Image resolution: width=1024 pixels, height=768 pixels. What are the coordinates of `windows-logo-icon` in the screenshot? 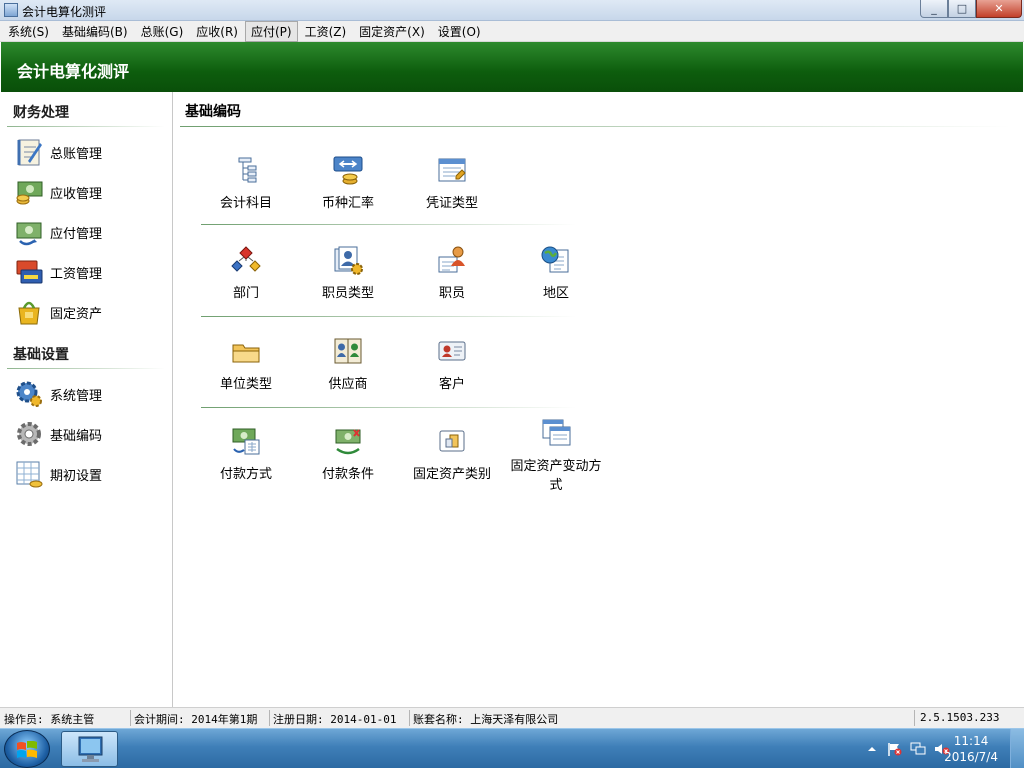 It's located at (27, 749).